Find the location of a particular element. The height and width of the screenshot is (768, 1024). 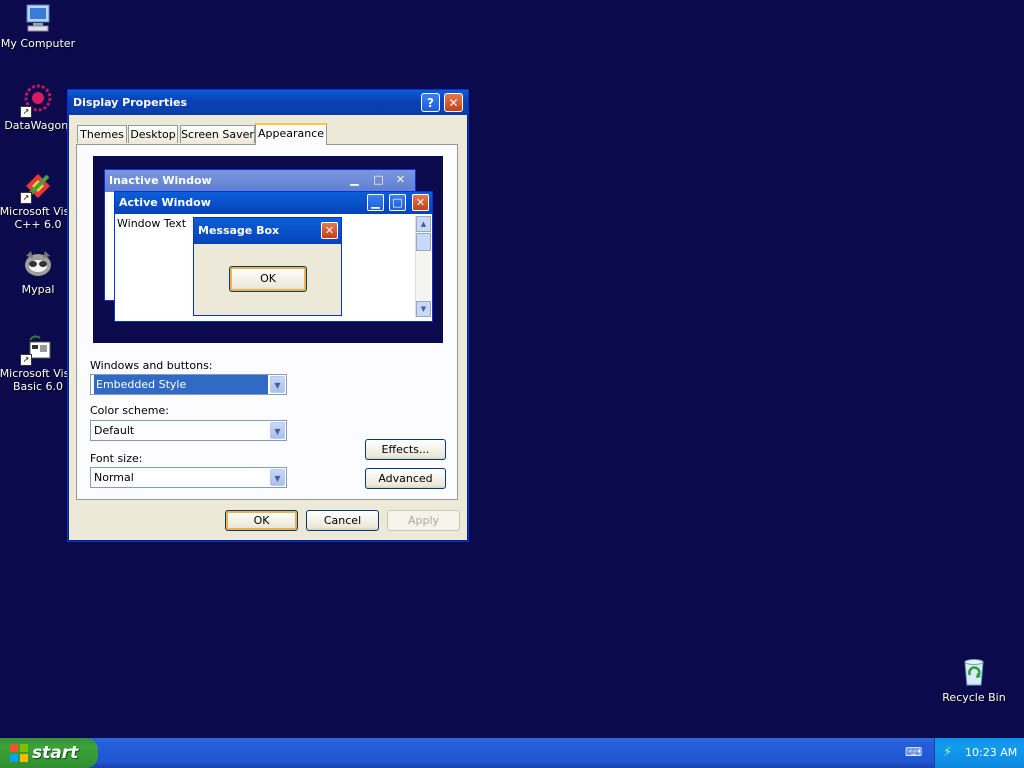

network-icon: ⚡ is located at coordinates (947, 753).